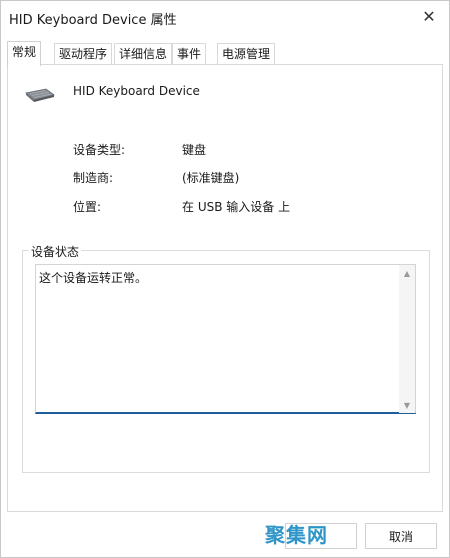  I want to click on location-label: 位置:, so click(87, 207).